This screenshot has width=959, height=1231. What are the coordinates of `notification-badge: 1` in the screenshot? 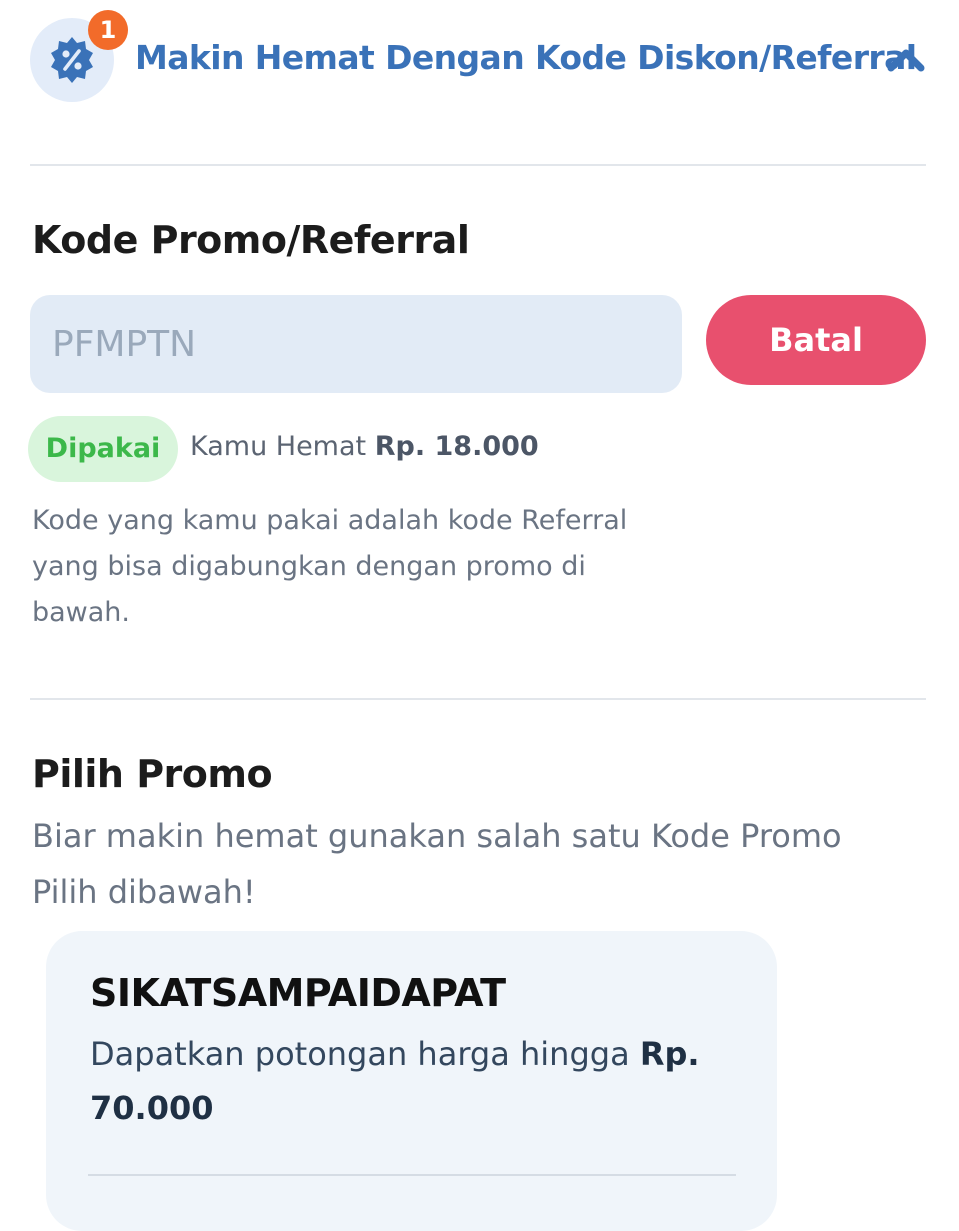 It's located at (108, 30).